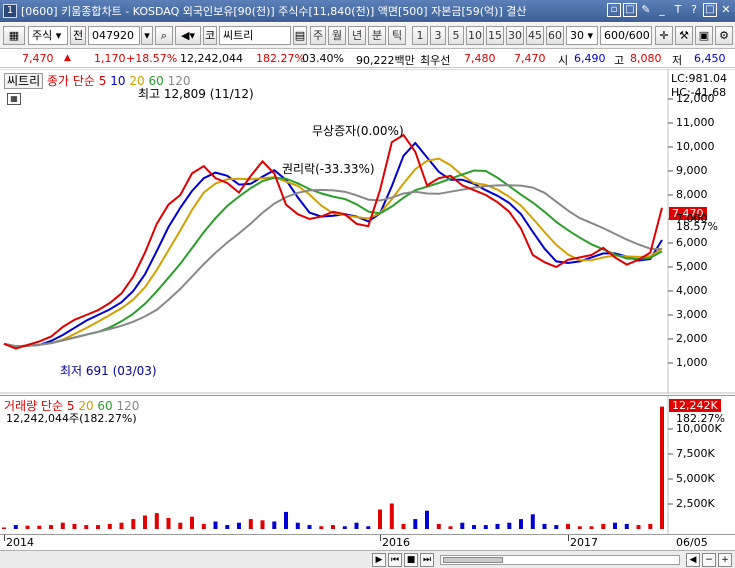 This screenshot has width=735, height=568. What do you see at coordinates (385, 60) in the screenshot?
I see `trade-amount: 90,222백만` at bounding box center [385, 60].